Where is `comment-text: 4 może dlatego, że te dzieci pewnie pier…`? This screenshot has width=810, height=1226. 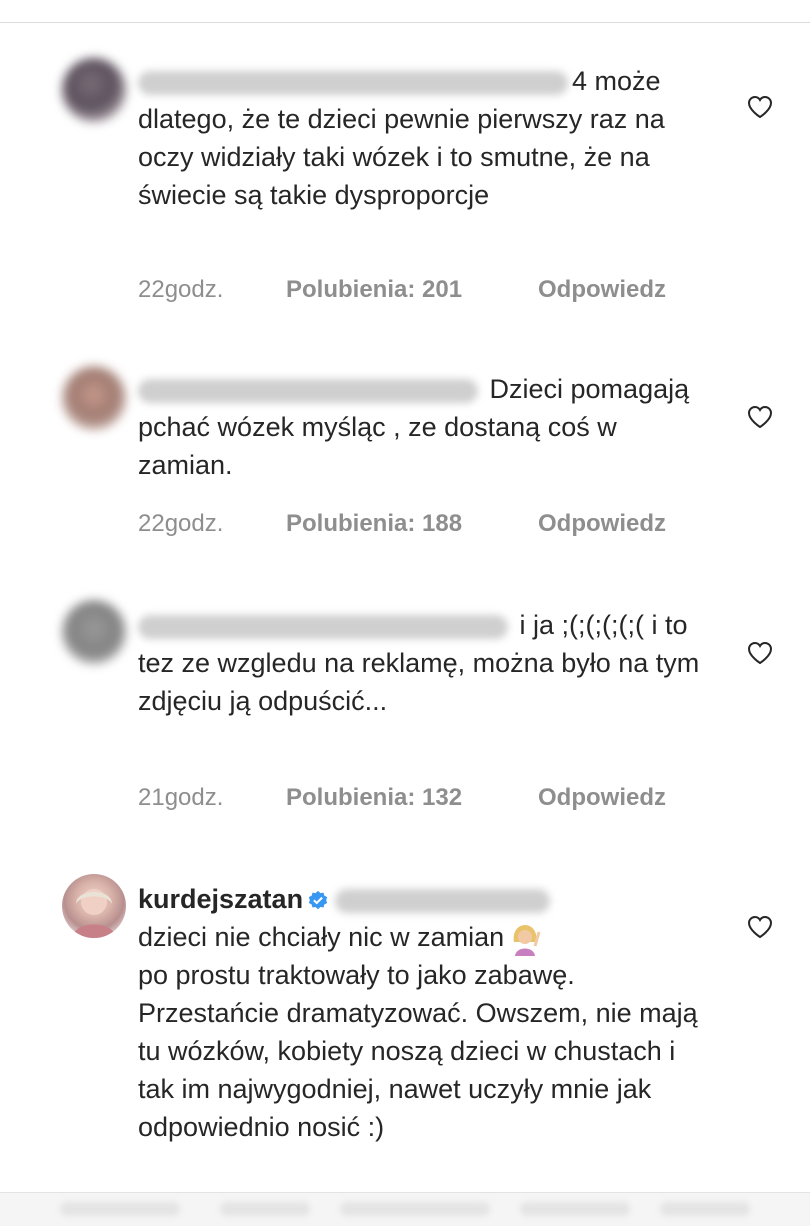
comment-text: 4 może dlatego, że te dzieci pewnie pier… is located at coordinates (428, 138).